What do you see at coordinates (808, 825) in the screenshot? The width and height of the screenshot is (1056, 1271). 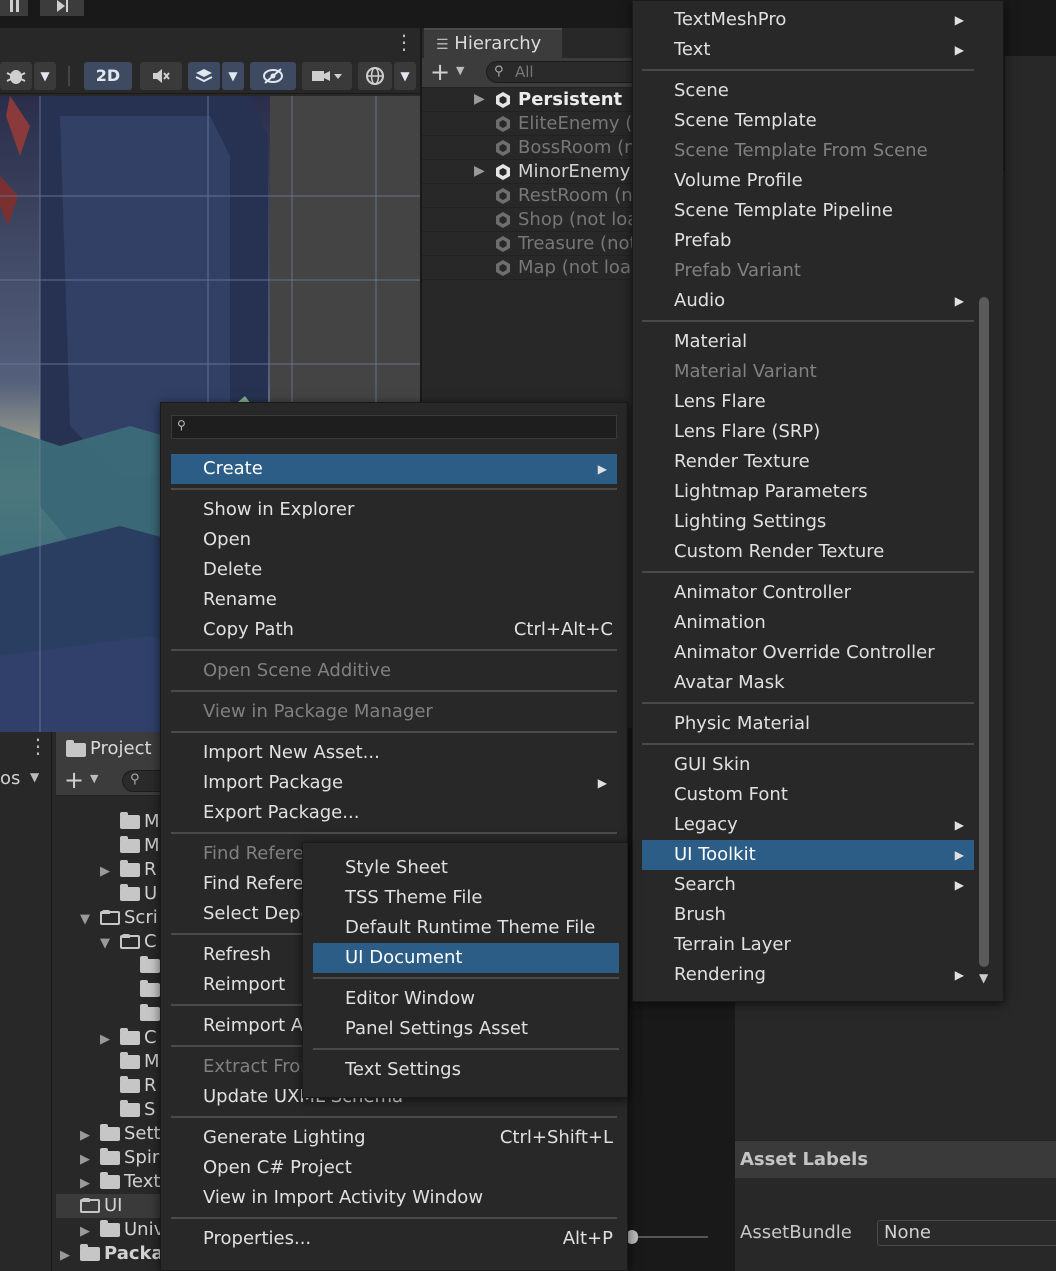 I see `menu-item-legacy: Legacy ▶` at bounding box center [808, 825].